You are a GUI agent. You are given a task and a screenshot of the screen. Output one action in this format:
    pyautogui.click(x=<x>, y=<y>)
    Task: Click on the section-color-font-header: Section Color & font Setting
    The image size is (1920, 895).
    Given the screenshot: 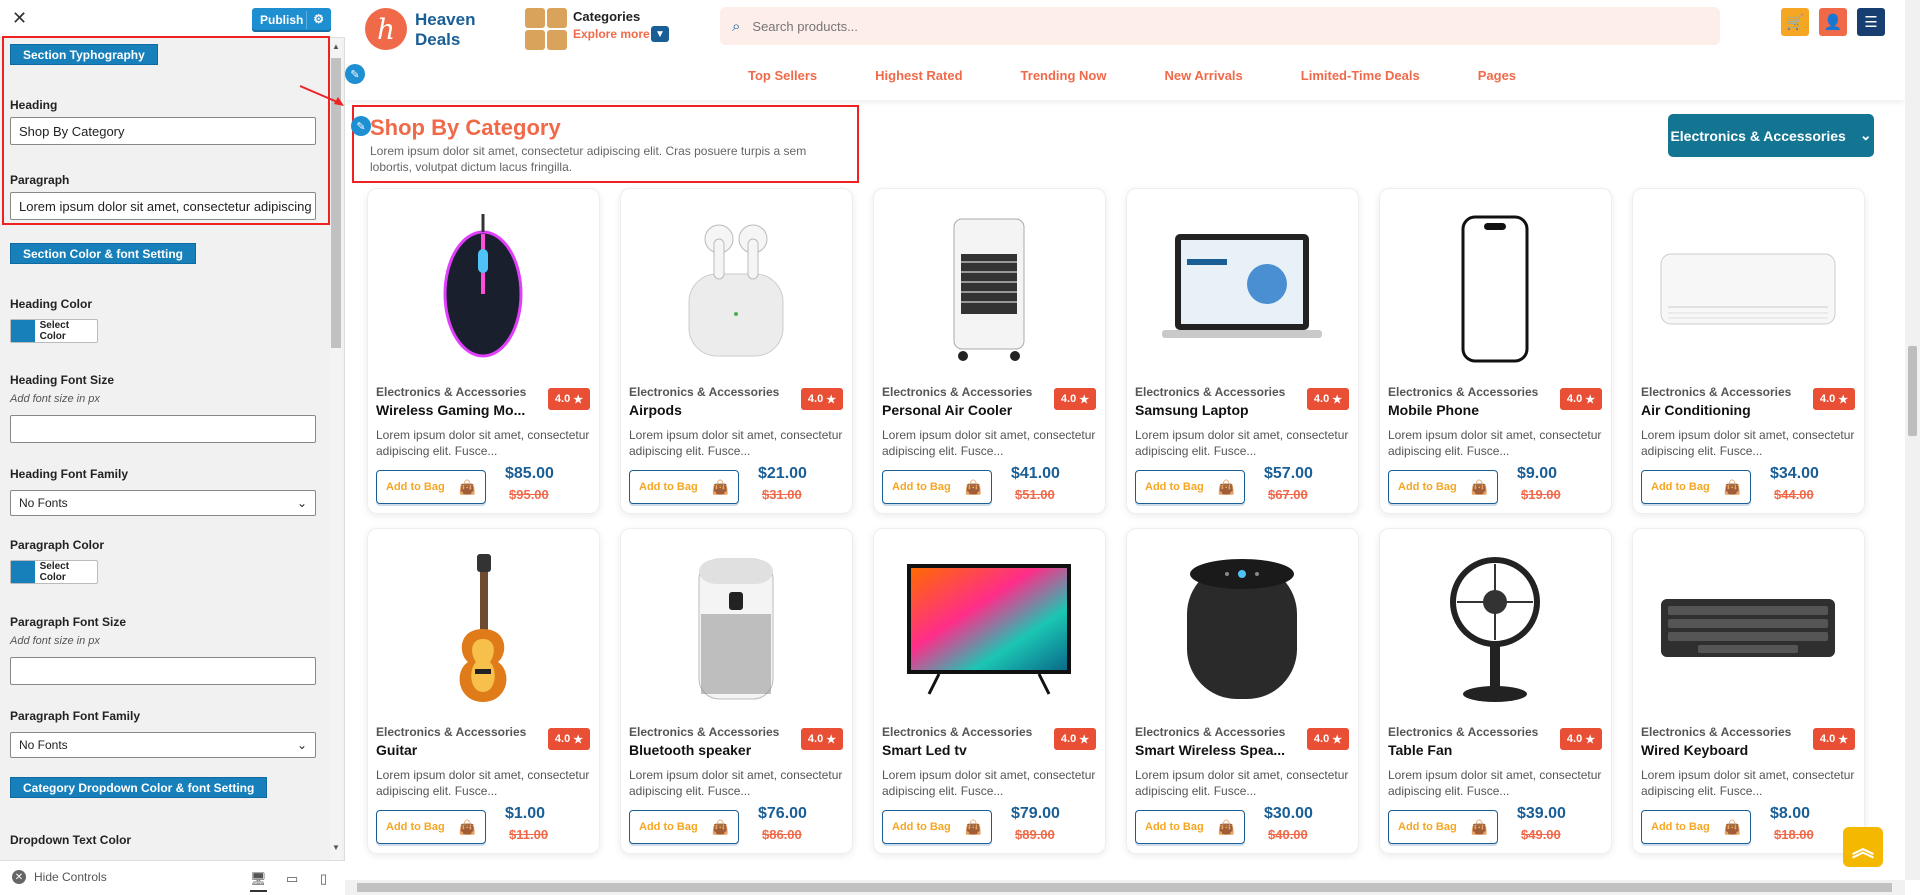 What is the action you would take?
    pyautogui.click(x=103, y=253)
    